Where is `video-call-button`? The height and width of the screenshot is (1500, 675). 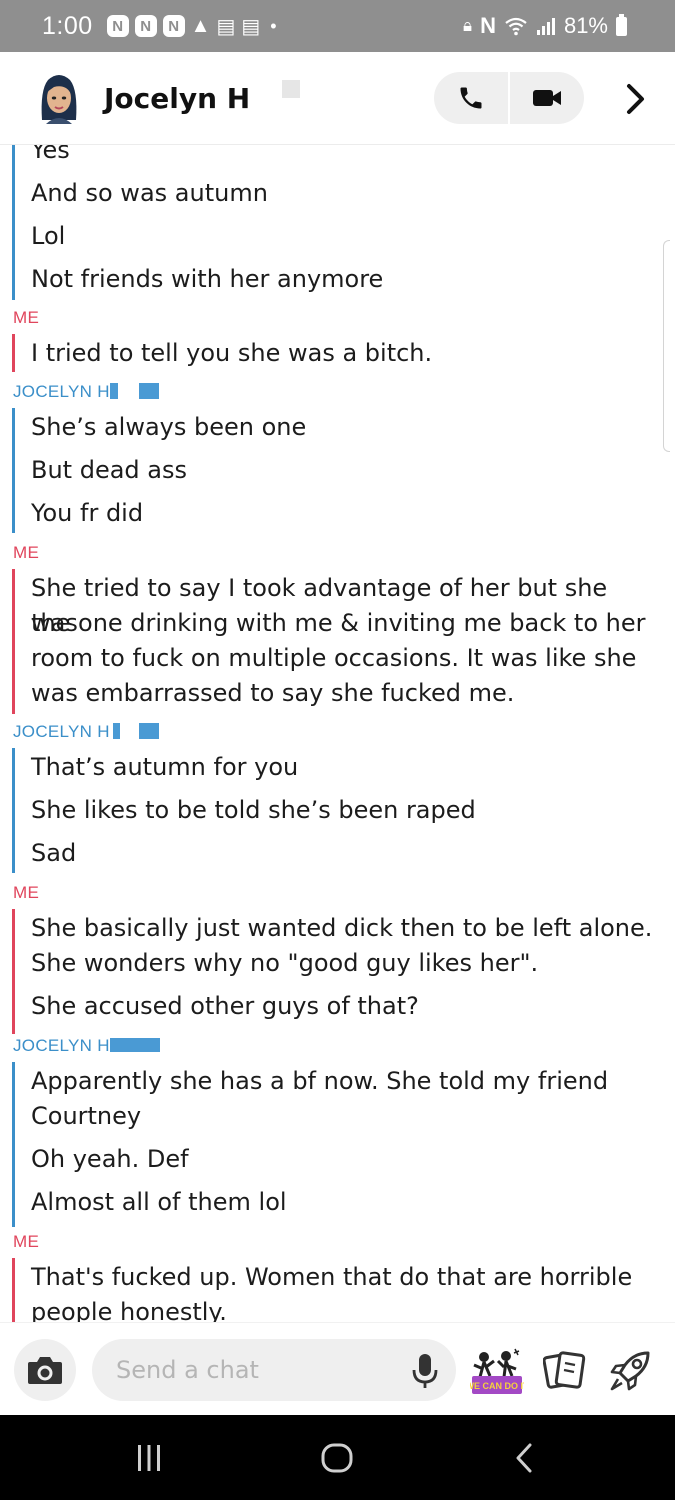
video-call-button is located at coordinates (547, 98).